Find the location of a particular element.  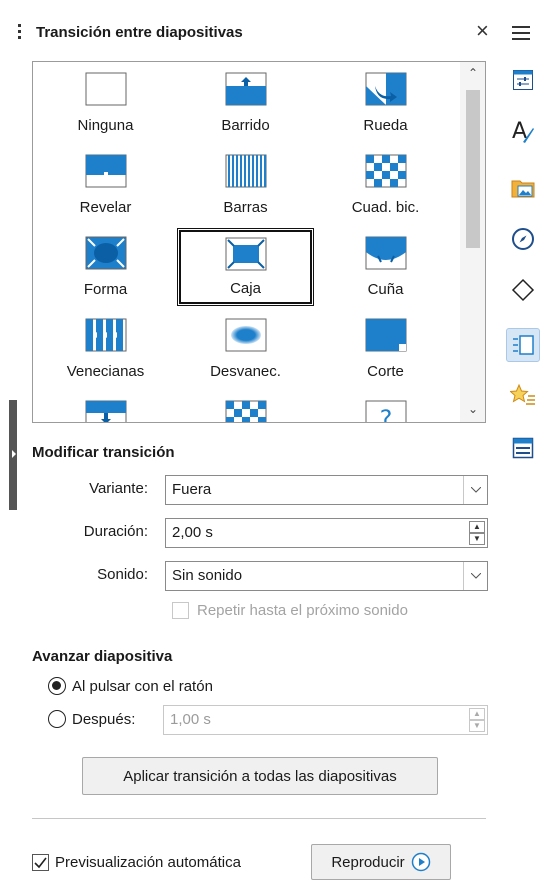

master-slides-icon is located at coordinates (523, 448).